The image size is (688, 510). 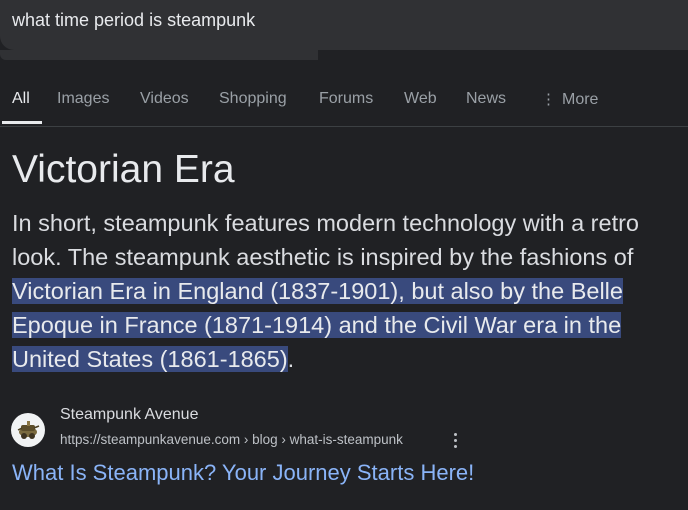 I want to click on active-tab-indicator, so click(x=22, y=122).